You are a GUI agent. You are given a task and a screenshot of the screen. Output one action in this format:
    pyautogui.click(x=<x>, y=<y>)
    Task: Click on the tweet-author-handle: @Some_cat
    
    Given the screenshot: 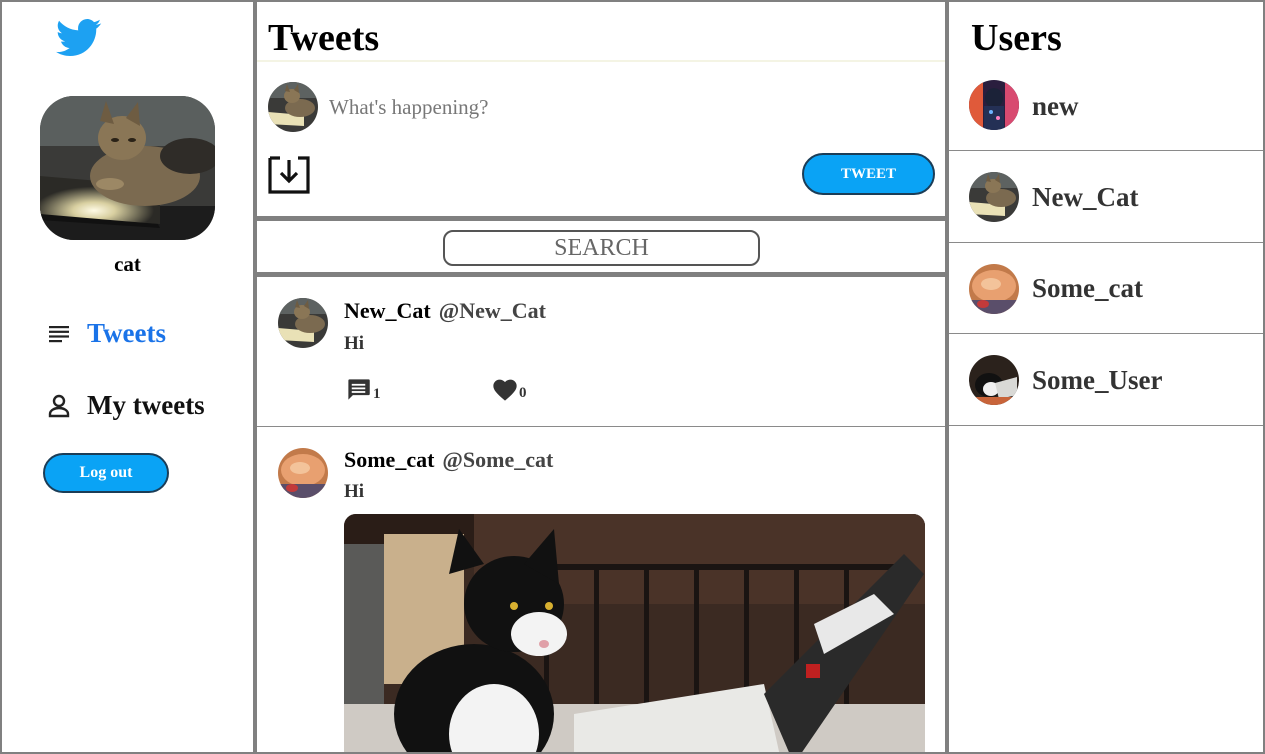 What is the action you would take?
    pyautogui.click(x=497, y=459)
    